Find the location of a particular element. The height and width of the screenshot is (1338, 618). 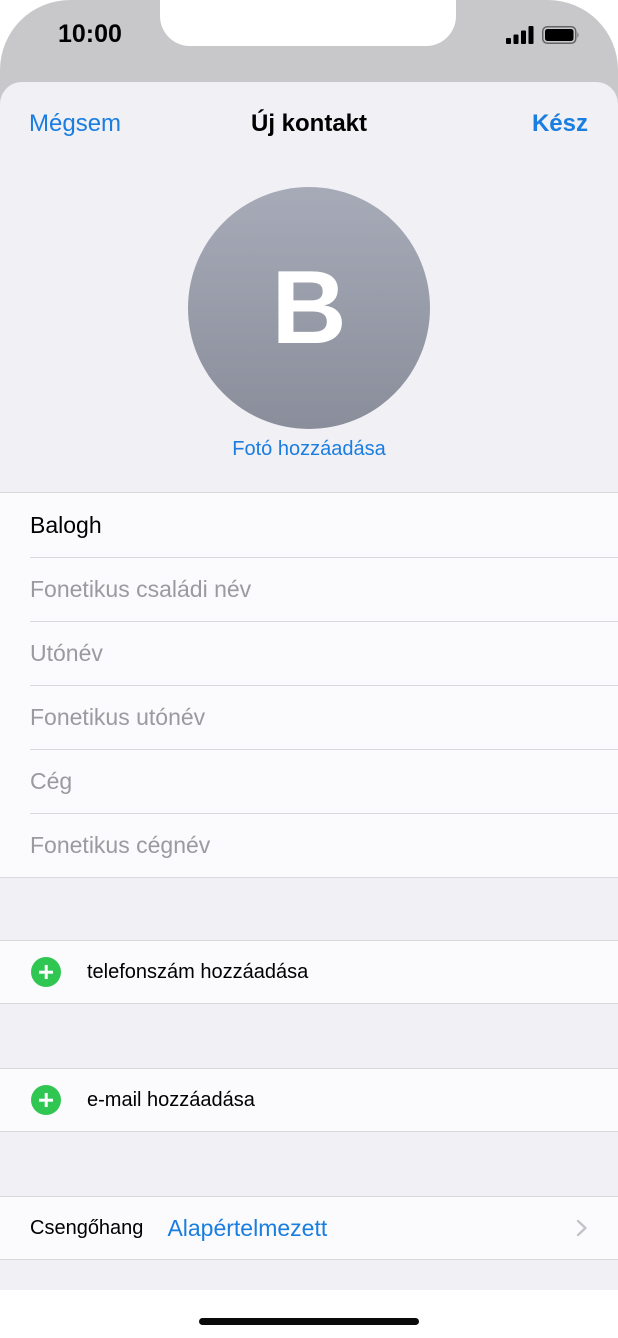

name-row-phonetic-last is located at coordinates (309, 589).